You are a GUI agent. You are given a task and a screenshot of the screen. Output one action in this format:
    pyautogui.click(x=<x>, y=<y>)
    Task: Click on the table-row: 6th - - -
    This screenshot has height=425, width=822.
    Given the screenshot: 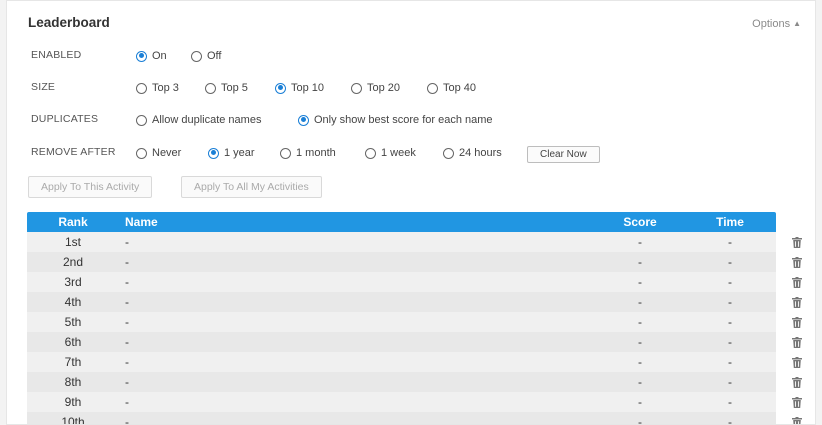 What is the action you would take?
    pyautogui.click(x=401, y=342)
    